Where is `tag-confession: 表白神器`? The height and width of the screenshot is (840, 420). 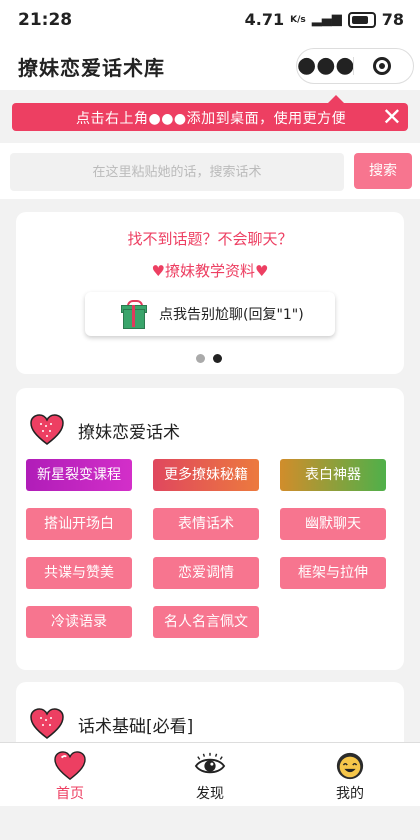
tag-confession: 表白神器 is located at coordinates (333, 475).